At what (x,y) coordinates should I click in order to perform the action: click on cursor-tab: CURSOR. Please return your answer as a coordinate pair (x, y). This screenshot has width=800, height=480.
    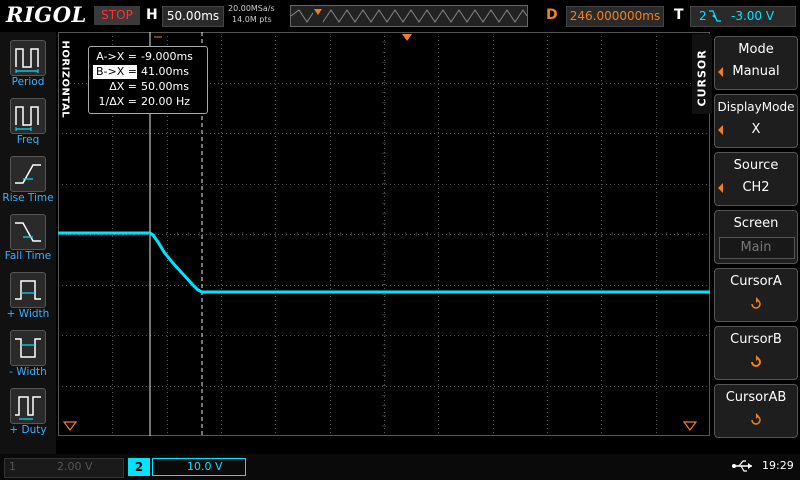
    Looking at the image, I should click on (702, 74).